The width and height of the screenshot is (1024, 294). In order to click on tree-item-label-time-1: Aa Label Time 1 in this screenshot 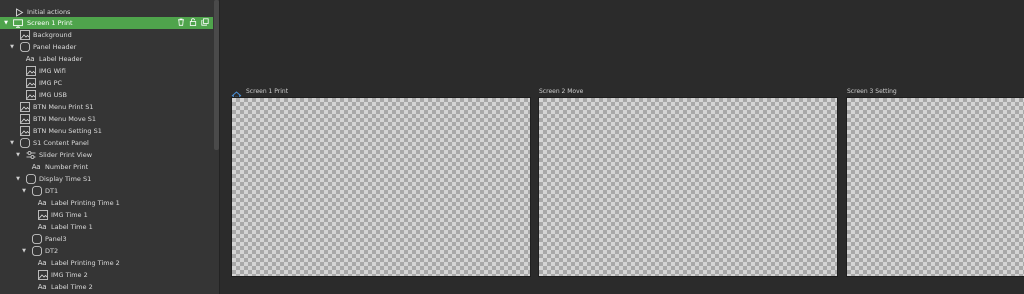, I will do `click(106, 227)`.